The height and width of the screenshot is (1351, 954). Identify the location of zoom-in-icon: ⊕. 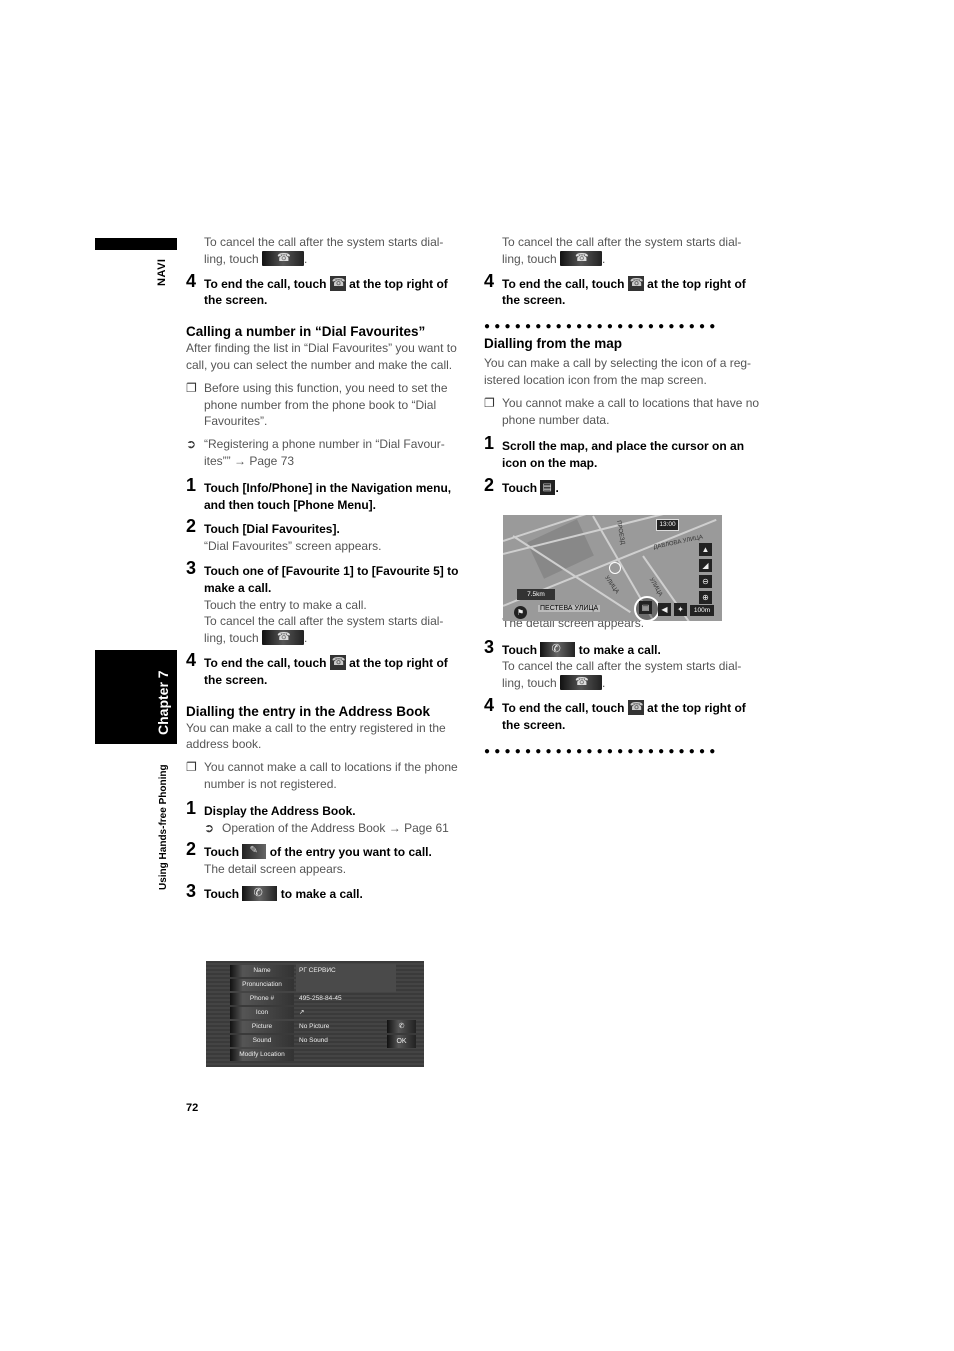
(705, 597).